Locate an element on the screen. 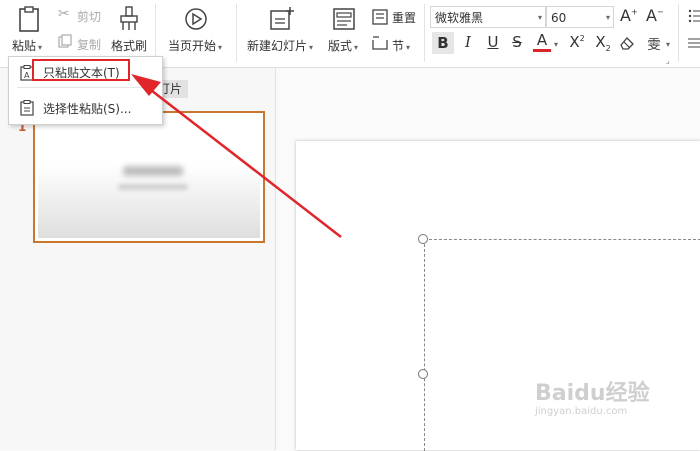  cut-label: 剪切 is located at coordinates (89, 17).